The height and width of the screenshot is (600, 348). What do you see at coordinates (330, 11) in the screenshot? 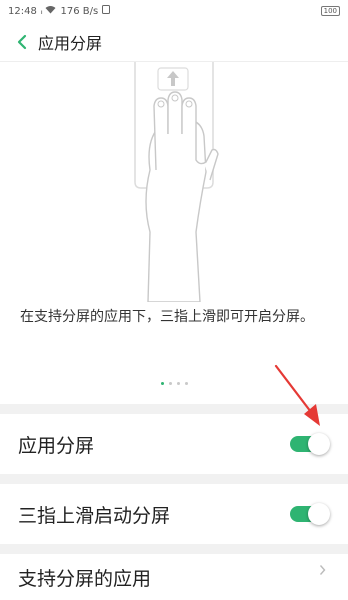
I see `battery-indicator: 100` at bounding box center [330, 11].